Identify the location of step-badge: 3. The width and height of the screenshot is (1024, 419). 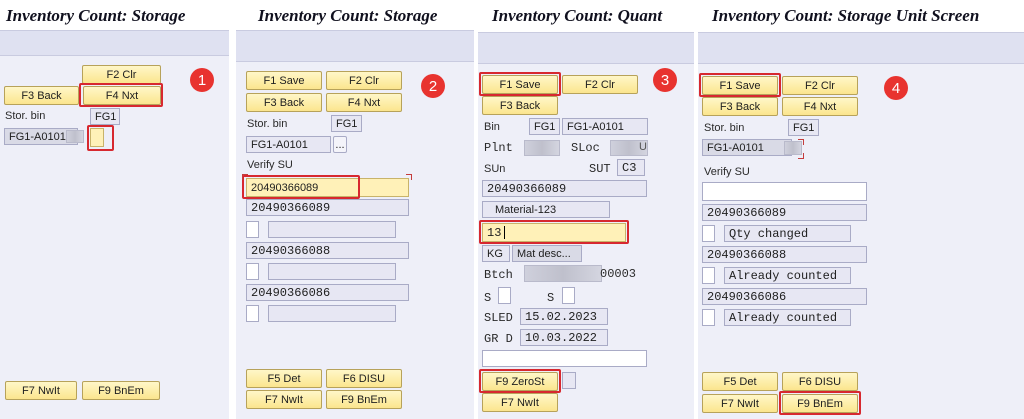
(665, 80).